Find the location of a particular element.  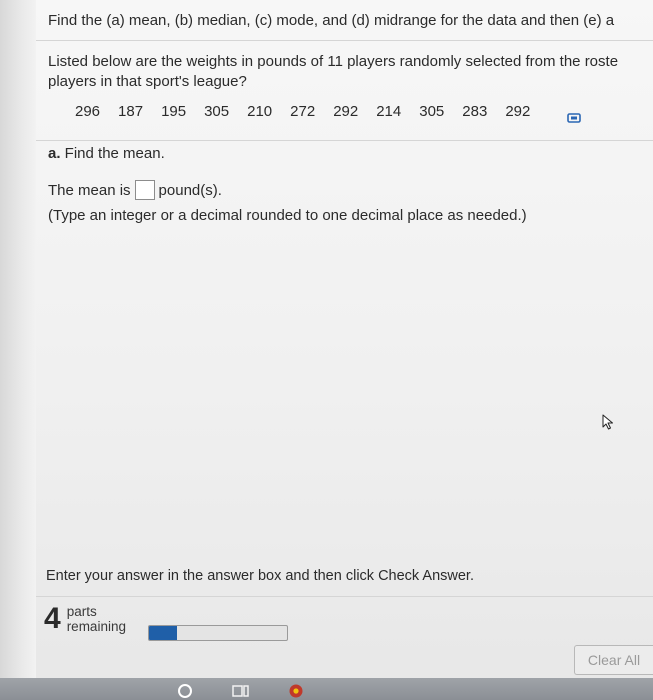

browser-icon is located at coordinates (296, 691).